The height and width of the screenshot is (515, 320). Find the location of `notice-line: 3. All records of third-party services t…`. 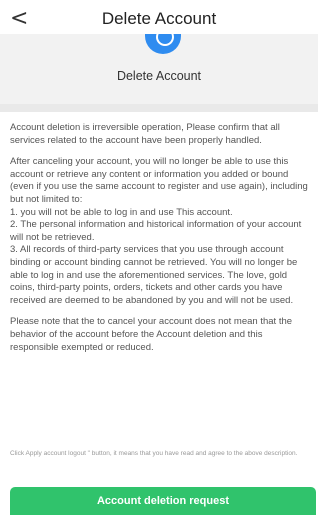

notice-line: 3. All records of third-party services t… is located at coordinates (154, 275).